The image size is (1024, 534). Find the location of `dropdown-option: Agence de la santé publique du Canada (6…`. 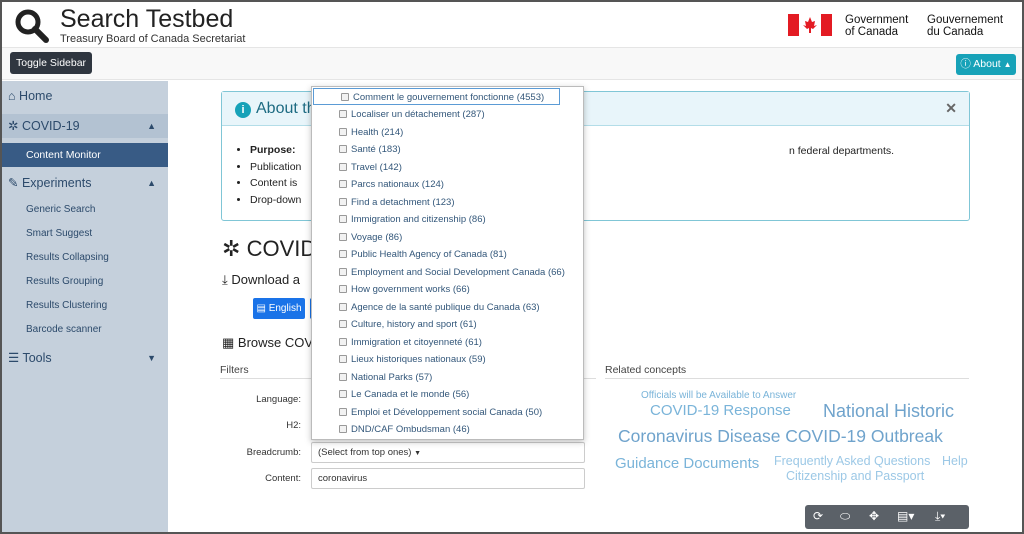

dropdown-option: Agence de la santé publique du Canada (6… is located at coordinates (447, 307).